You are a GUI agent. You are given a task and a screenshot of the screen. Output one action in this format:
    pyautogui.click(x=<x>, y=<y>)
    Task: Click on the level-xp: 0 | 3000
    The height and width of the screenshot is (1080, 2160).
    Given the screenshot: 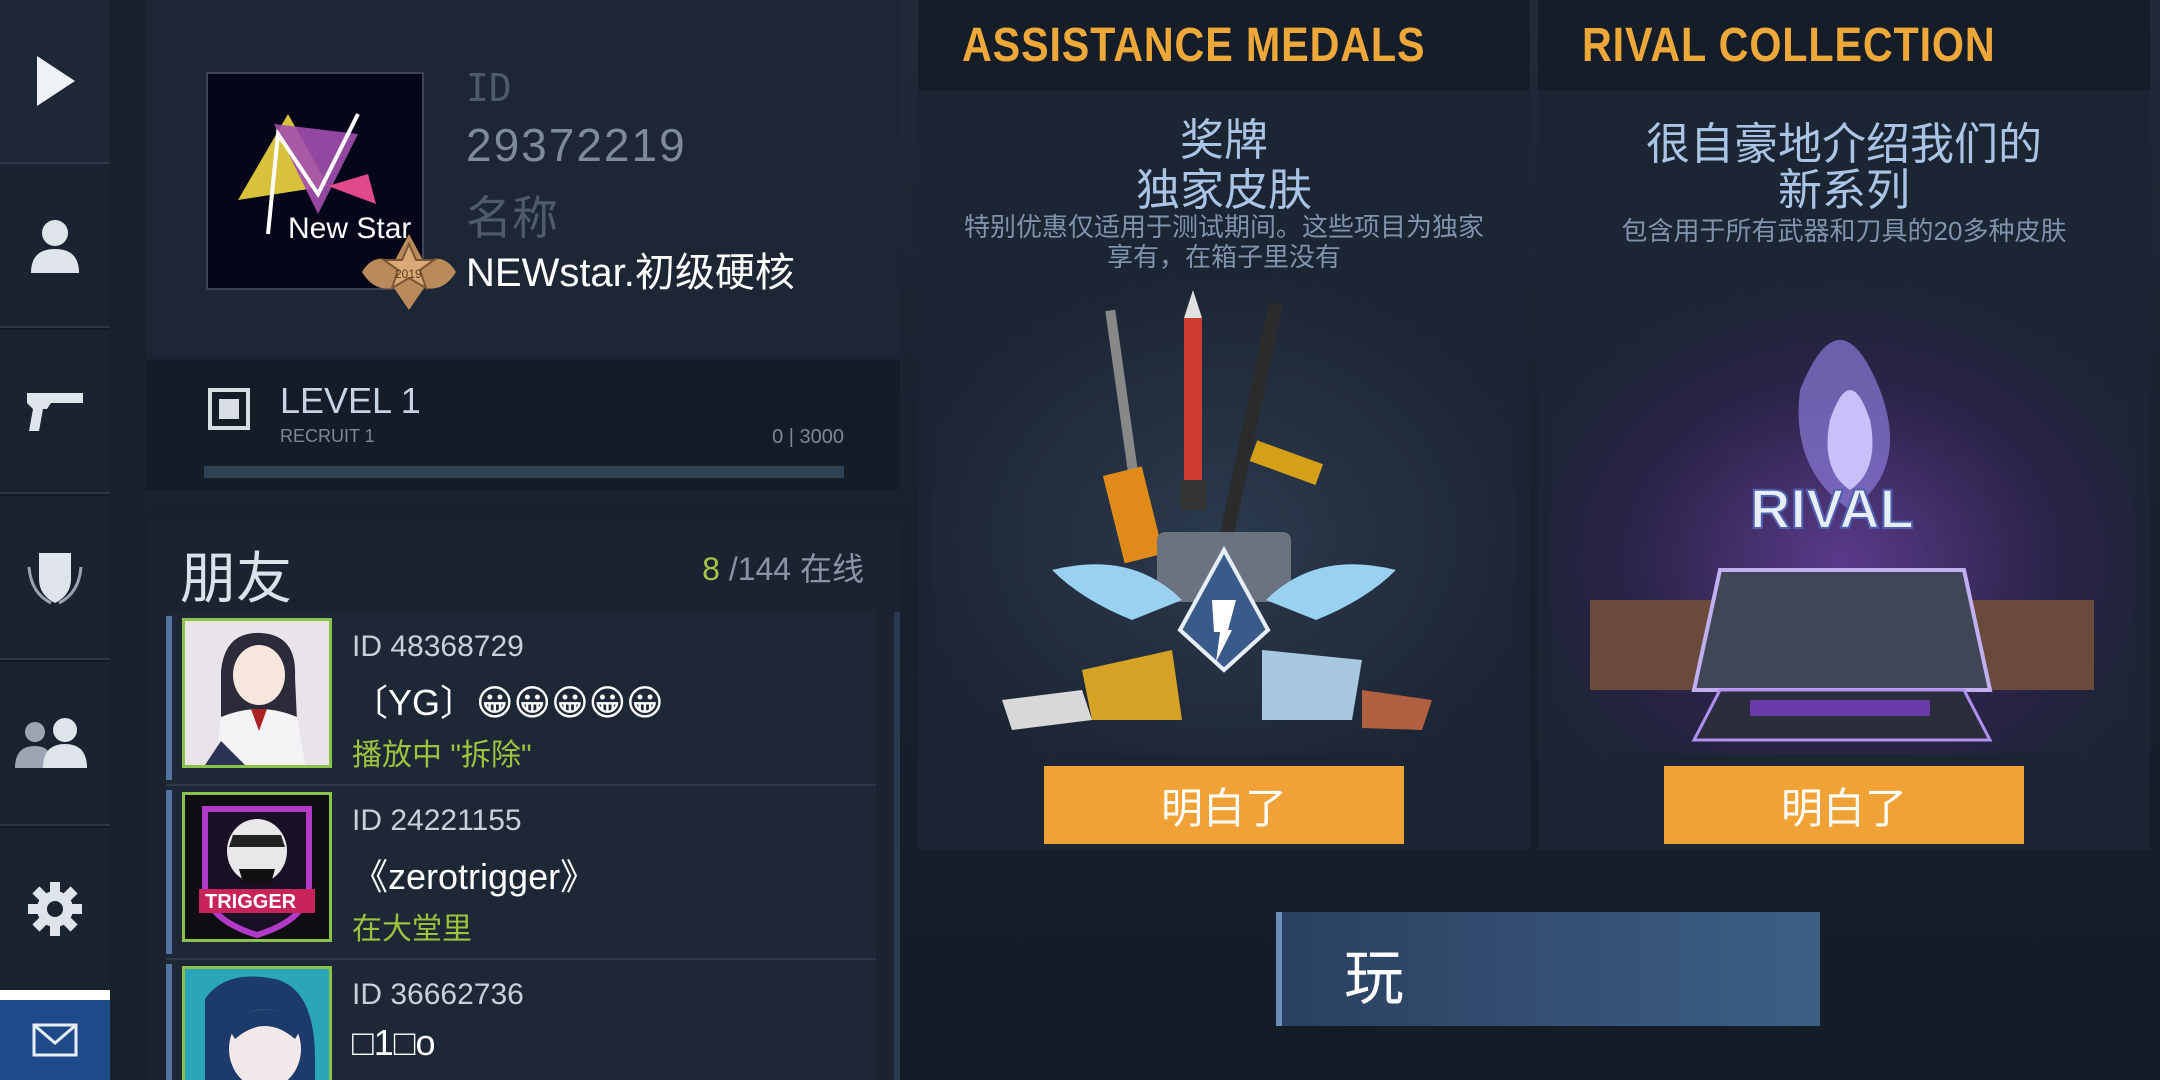 What is the action you would take?
    pyautogui.click(x=808, y=437)
    